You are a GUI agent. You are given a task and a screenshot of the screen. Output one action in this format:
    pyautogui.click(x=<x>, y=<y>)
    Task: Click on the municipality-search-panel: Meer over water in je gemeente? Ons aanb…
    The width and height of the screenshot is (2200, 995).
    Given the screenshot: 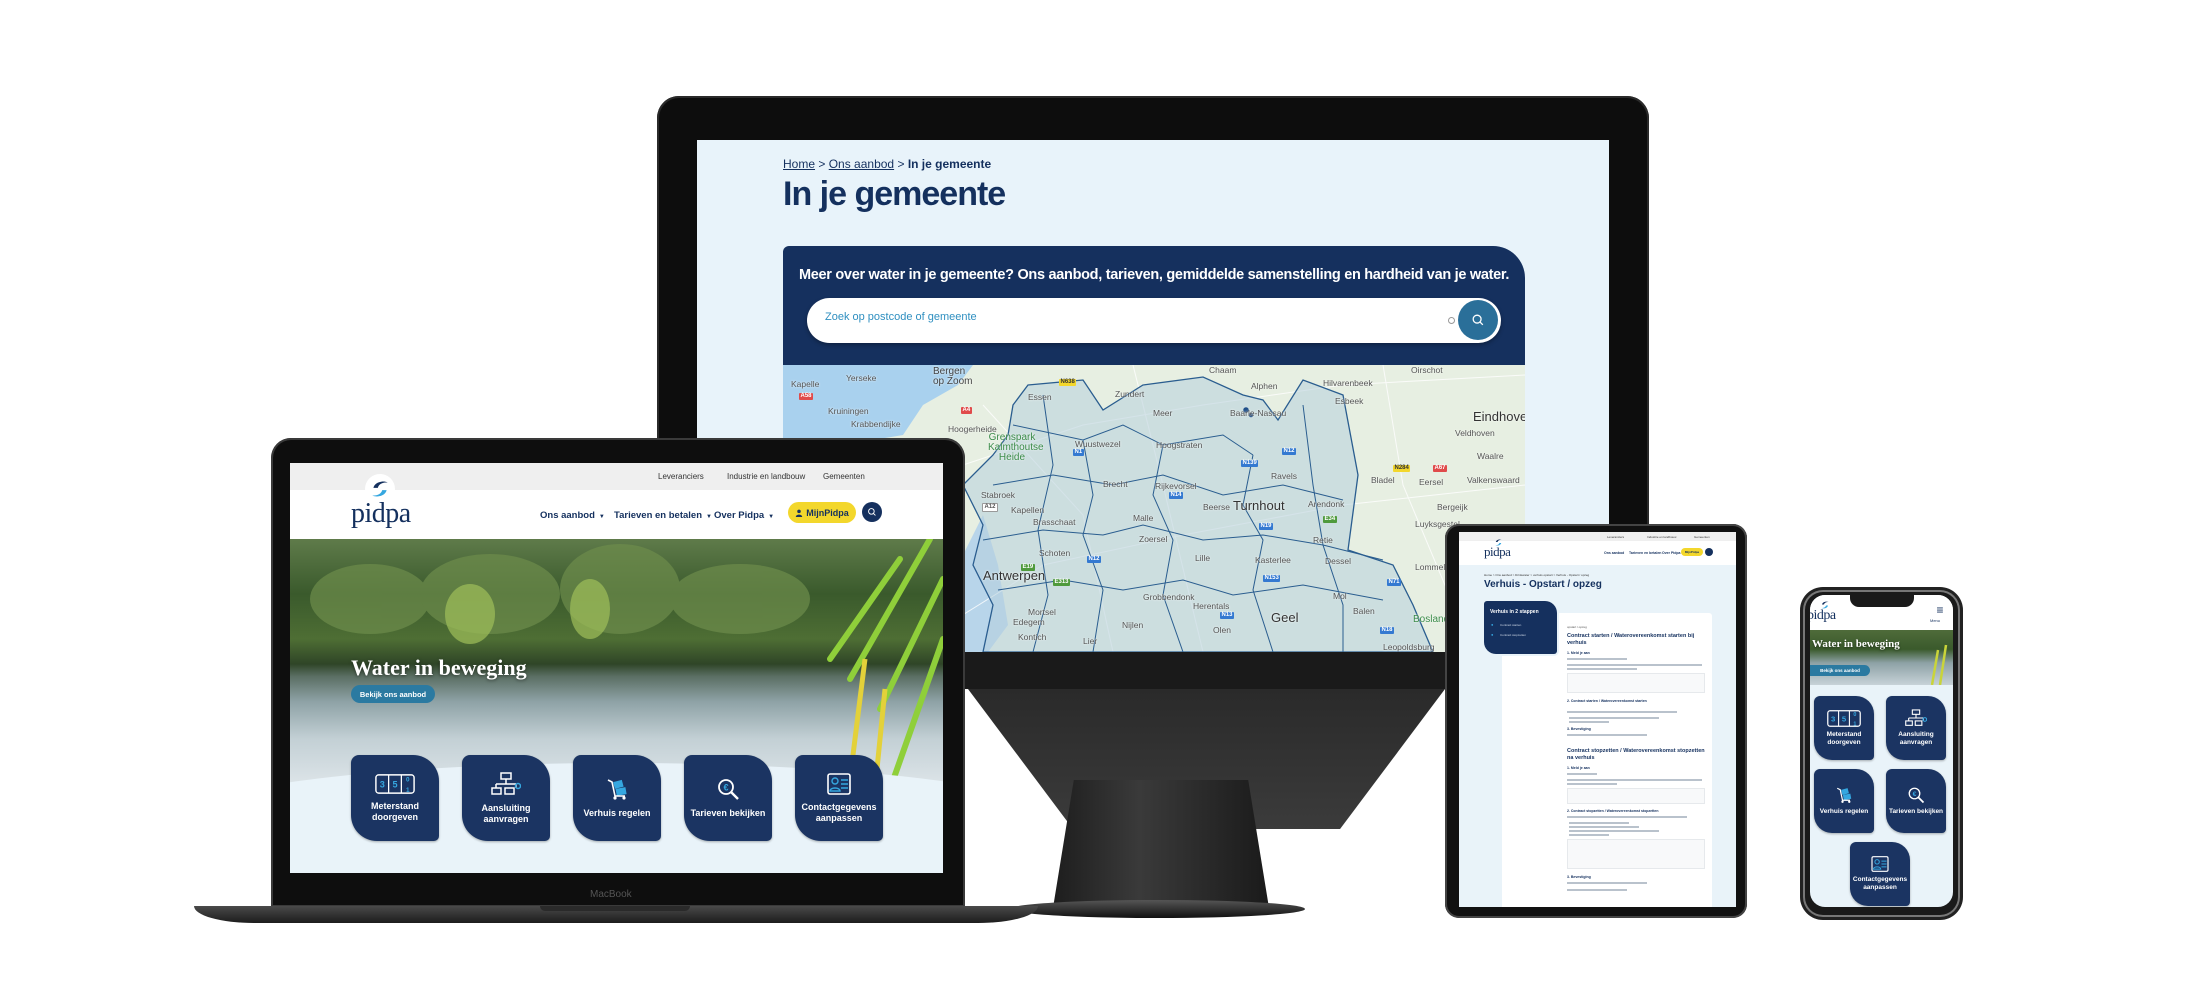 What is the action you would take?
    pyautogui.click(x=1154, y=305)
    